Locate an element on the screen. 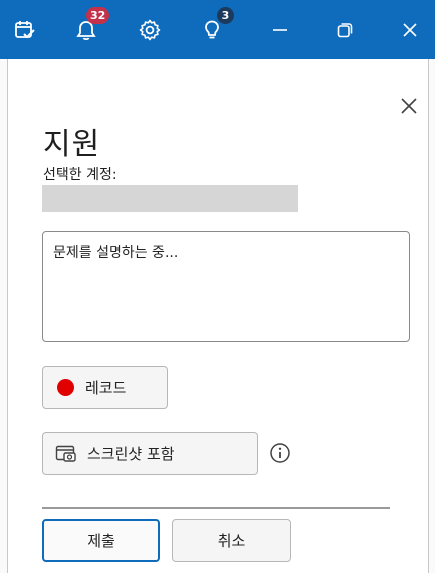 This screenshot has height=573, width=435. tips-count-badge: 3 is located at coordinates (225, 15).